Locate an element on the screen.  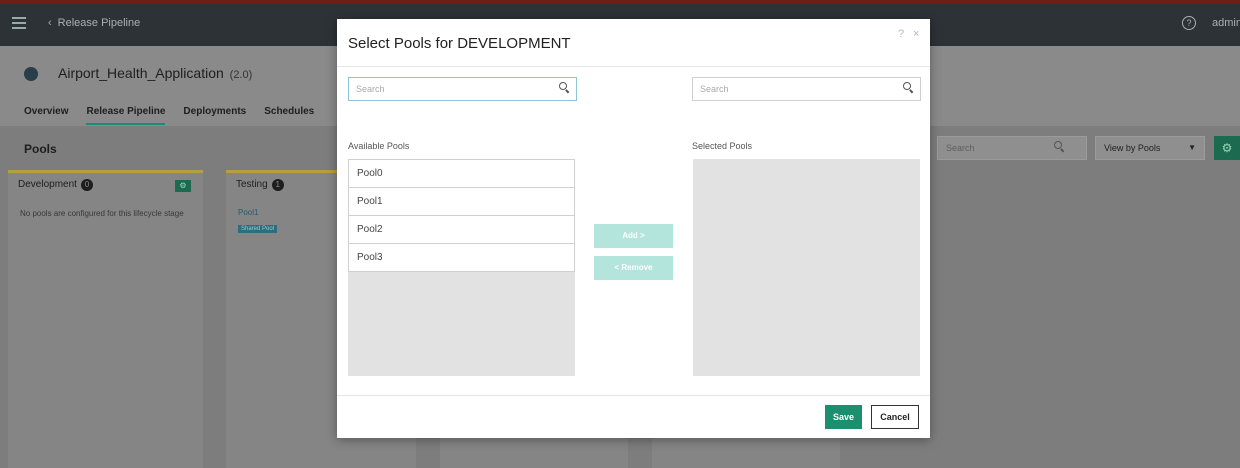
available-pools-list: Pool0 Pool1 Pool2 Pool3 is located at coordinates (461, 267).